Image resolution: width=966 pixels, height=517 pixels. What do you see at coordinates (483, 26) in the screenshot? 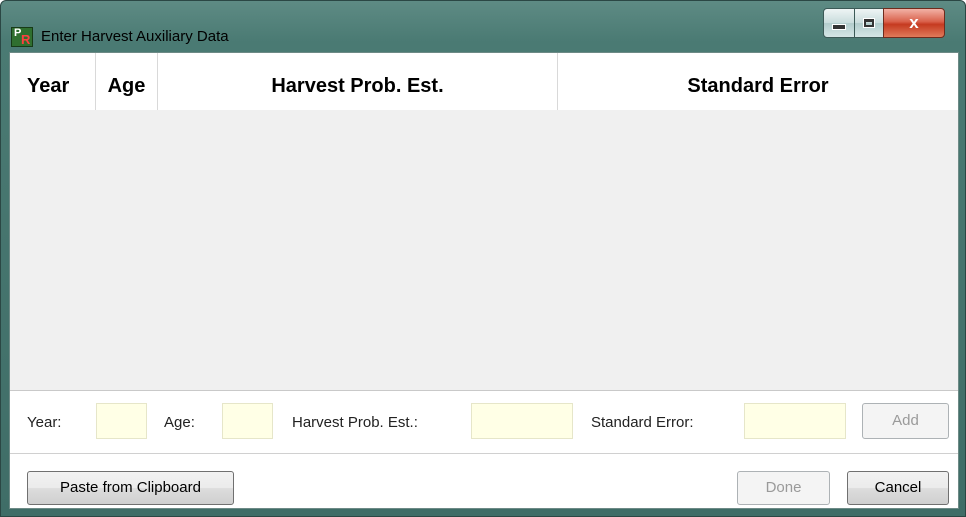
I see `title-bar: PR Enter Harvest Auxiliary Data x` at bounding box center [483, 26].